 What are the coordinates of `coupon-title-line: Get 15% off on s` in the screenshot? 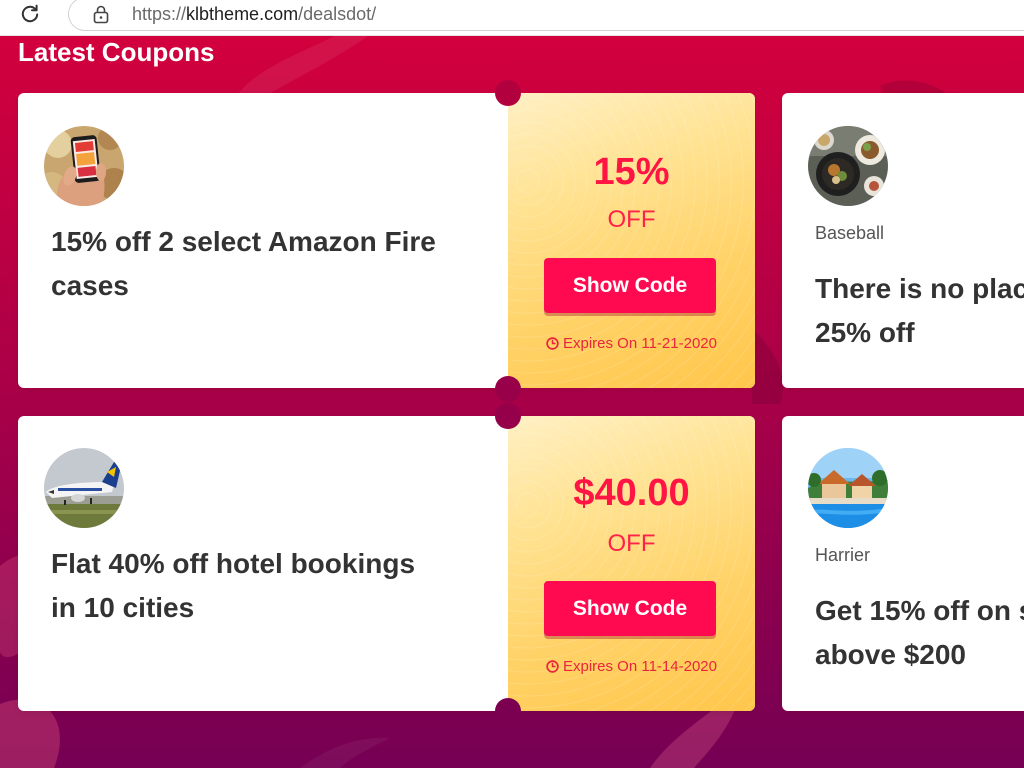 It's located at (919, 610).